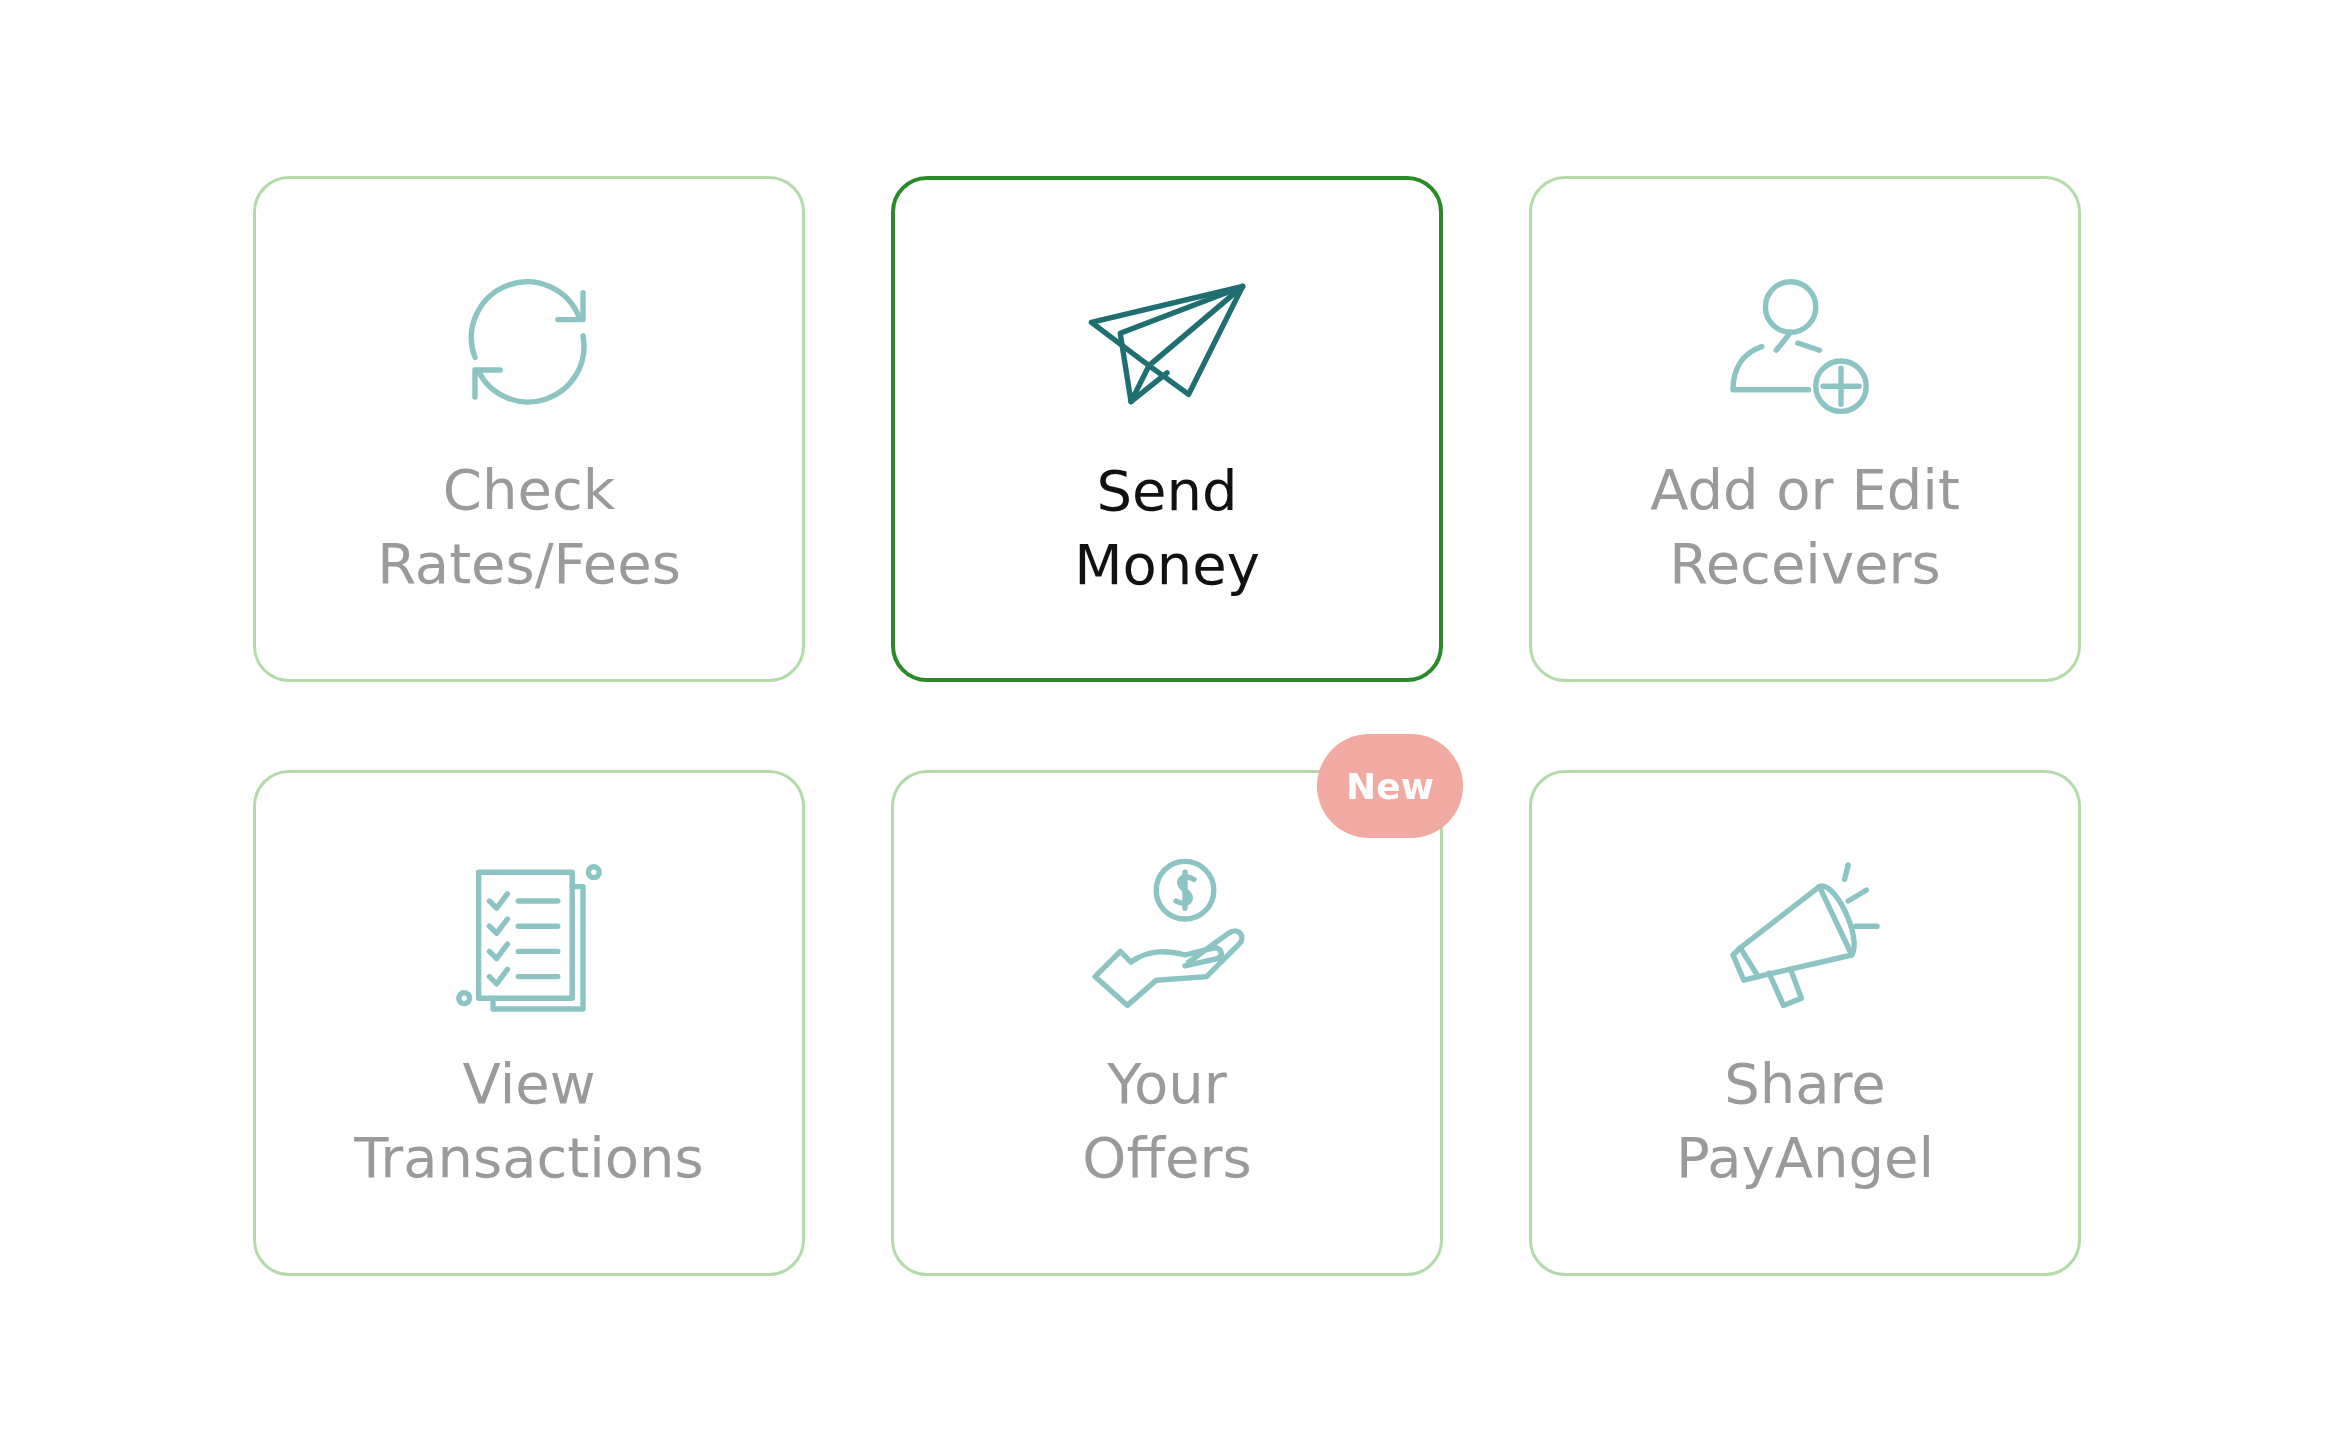  I want to click on menu-tile: Send Money, so click(1167, 429).